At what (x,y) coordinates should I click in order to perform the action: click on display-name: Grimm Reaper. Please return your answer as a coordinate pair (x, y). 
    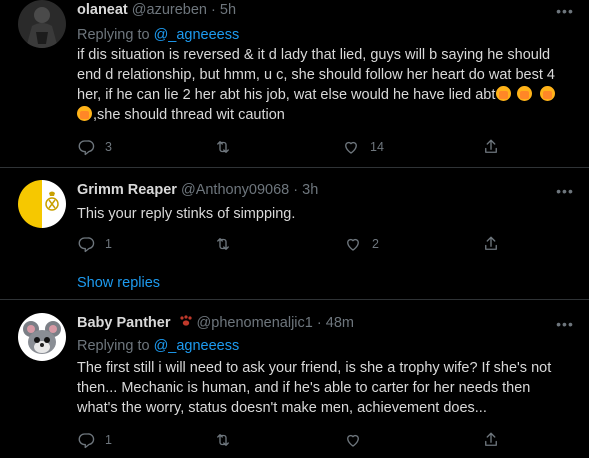
    Looking at the image, I should click on (127, 190).